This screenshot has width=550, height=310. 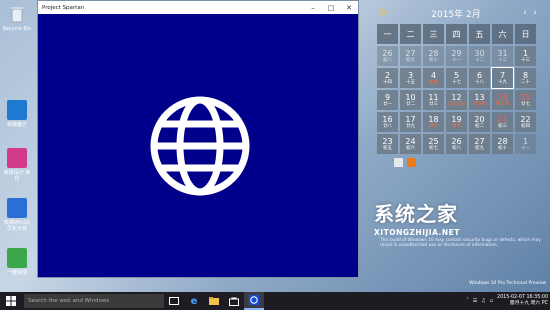 I want to click on lunar-label: 十七, so click(x=456, y=82).